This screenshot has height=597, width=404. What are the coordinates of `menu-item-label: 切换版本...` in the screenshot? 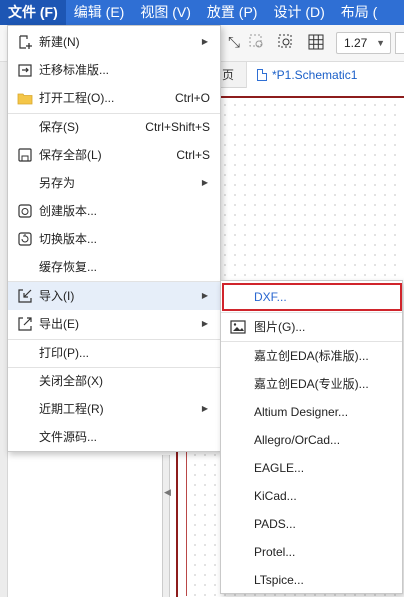 It's located at (68, 239).